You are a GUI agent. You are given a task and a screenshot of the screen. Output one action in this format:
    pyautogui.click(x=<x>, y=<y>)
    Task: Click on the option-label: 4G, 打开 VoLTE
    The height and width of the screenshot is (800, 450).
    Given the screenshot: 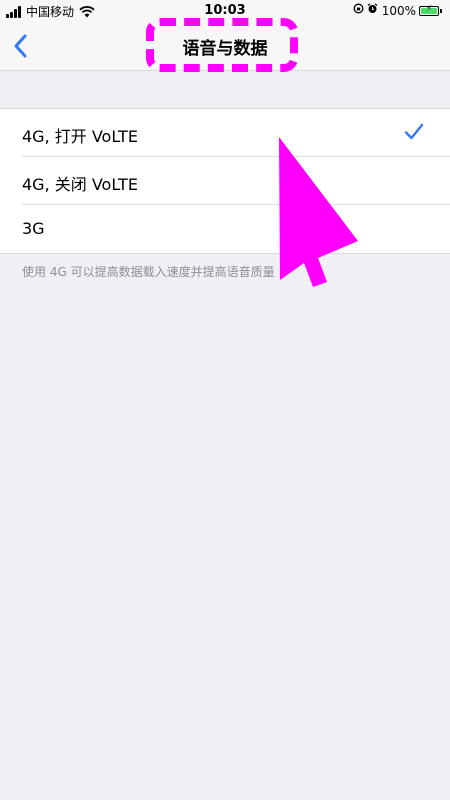 What is the action you would take?
    pyautogui.click(x=80, y=136)
    